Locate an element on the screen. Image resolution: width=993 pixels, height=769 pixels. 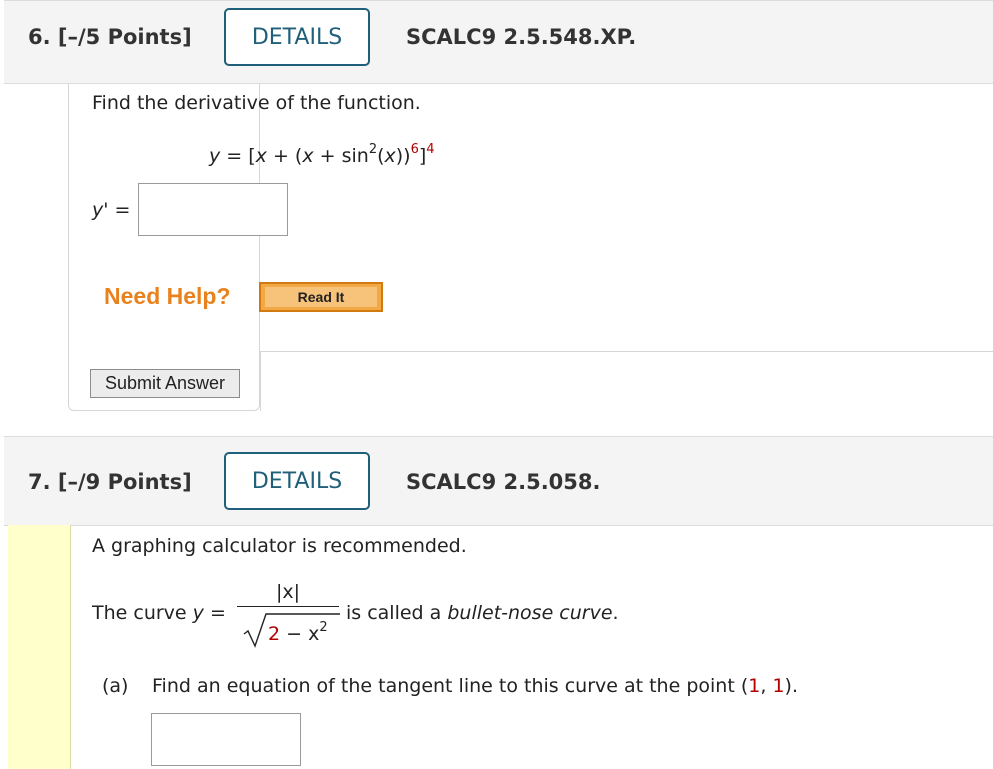
submit-answer-button: Submit Answer is located at coordinates (165, 383).